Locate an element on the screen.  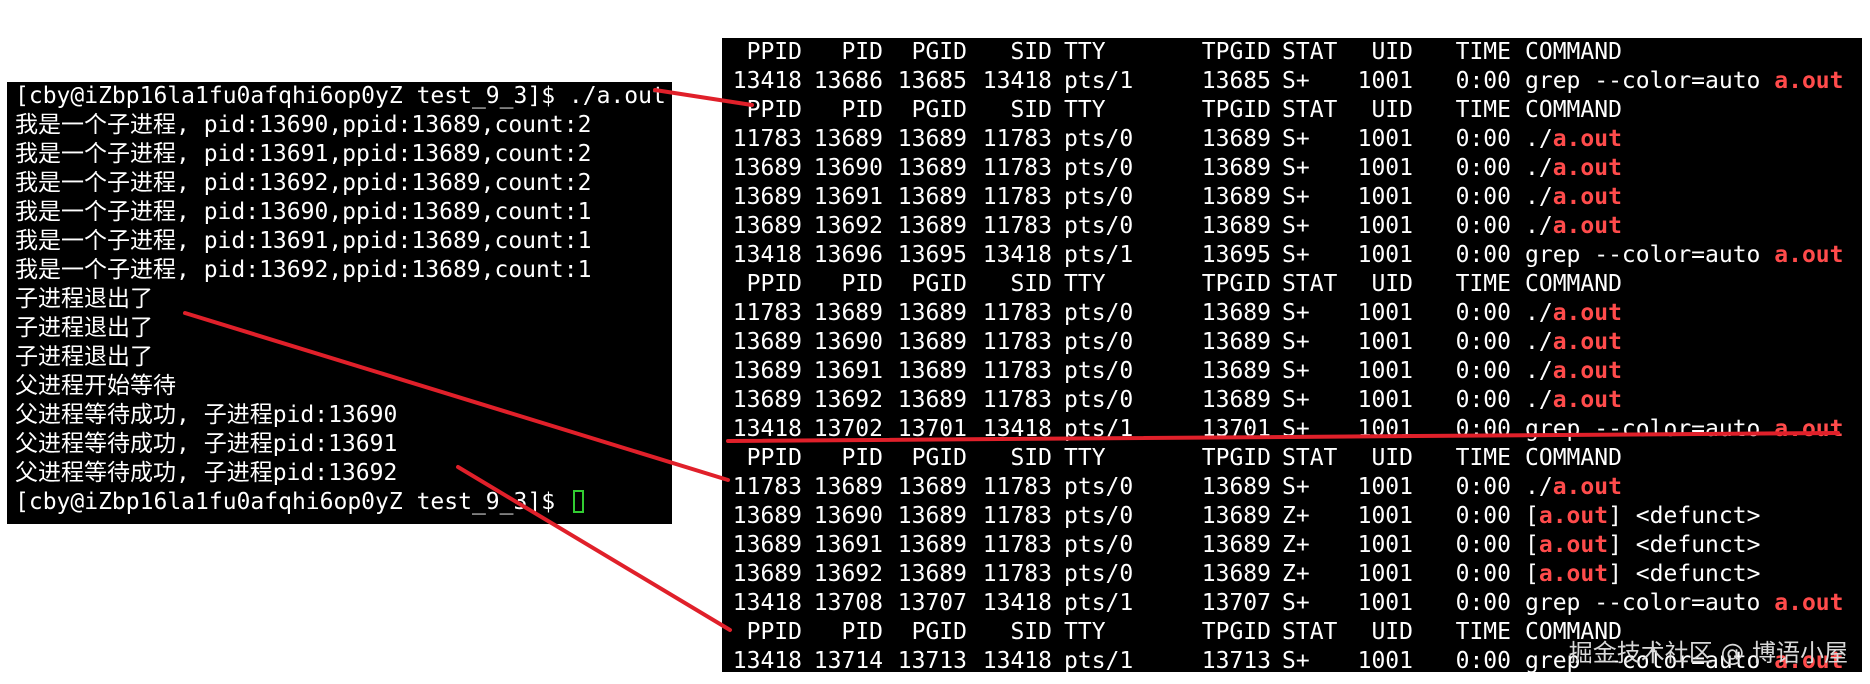
ps-header-pid: PID is located at coordinates (862, 284).